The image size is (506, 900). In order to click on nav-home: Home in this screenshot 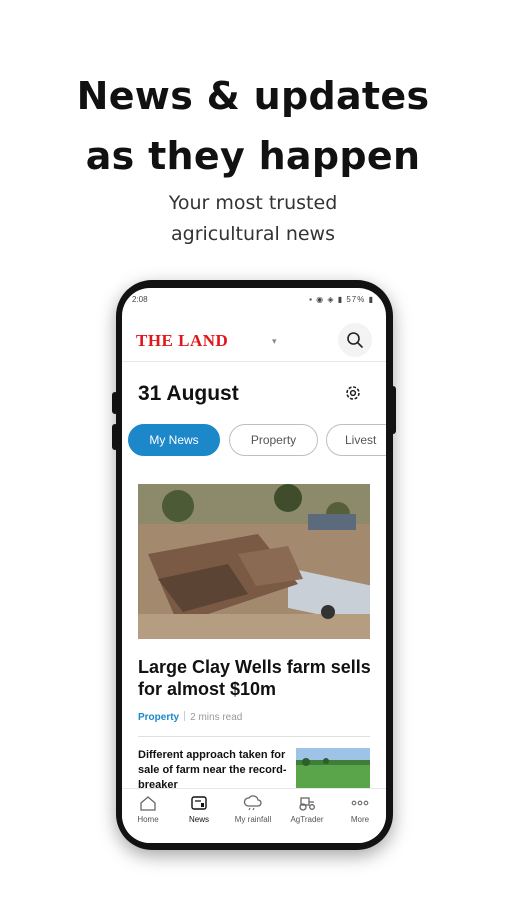, I will do `click(148, 809)`.